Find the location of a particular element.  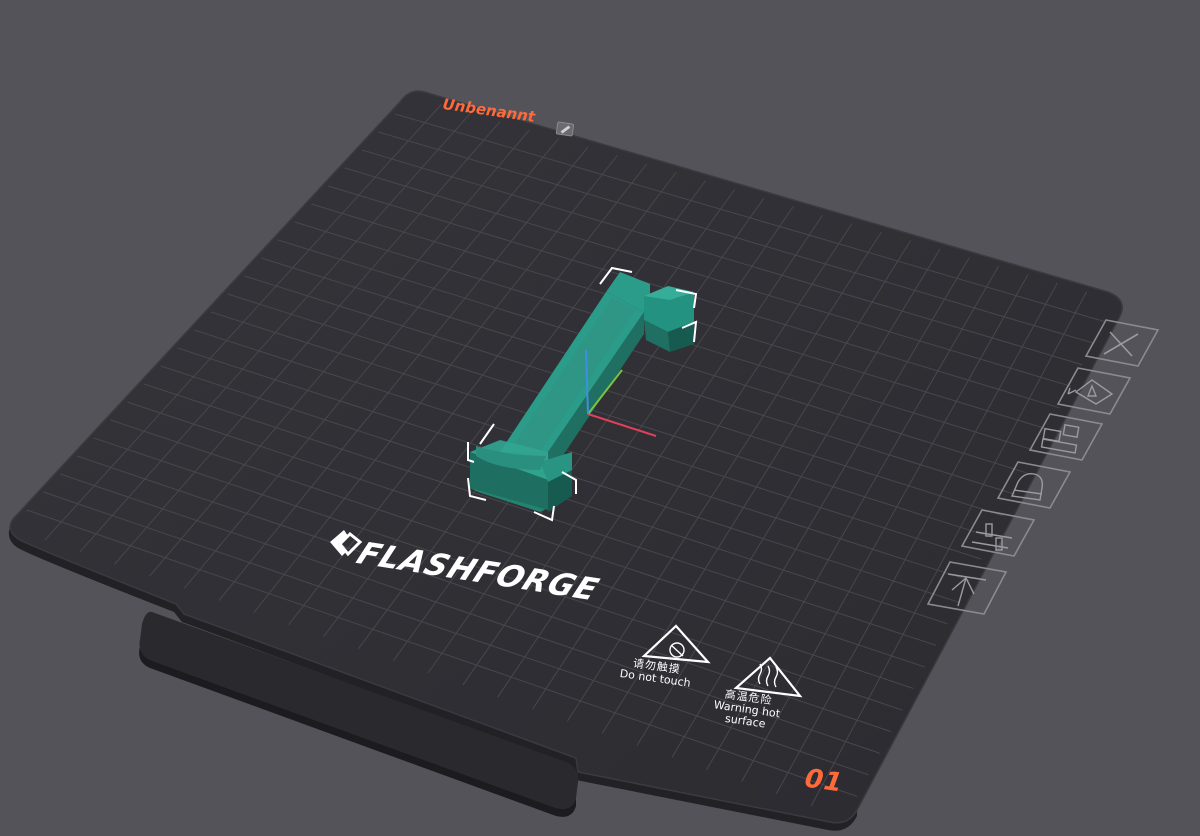

move-to-top-button is located at coordinates (967, 588).